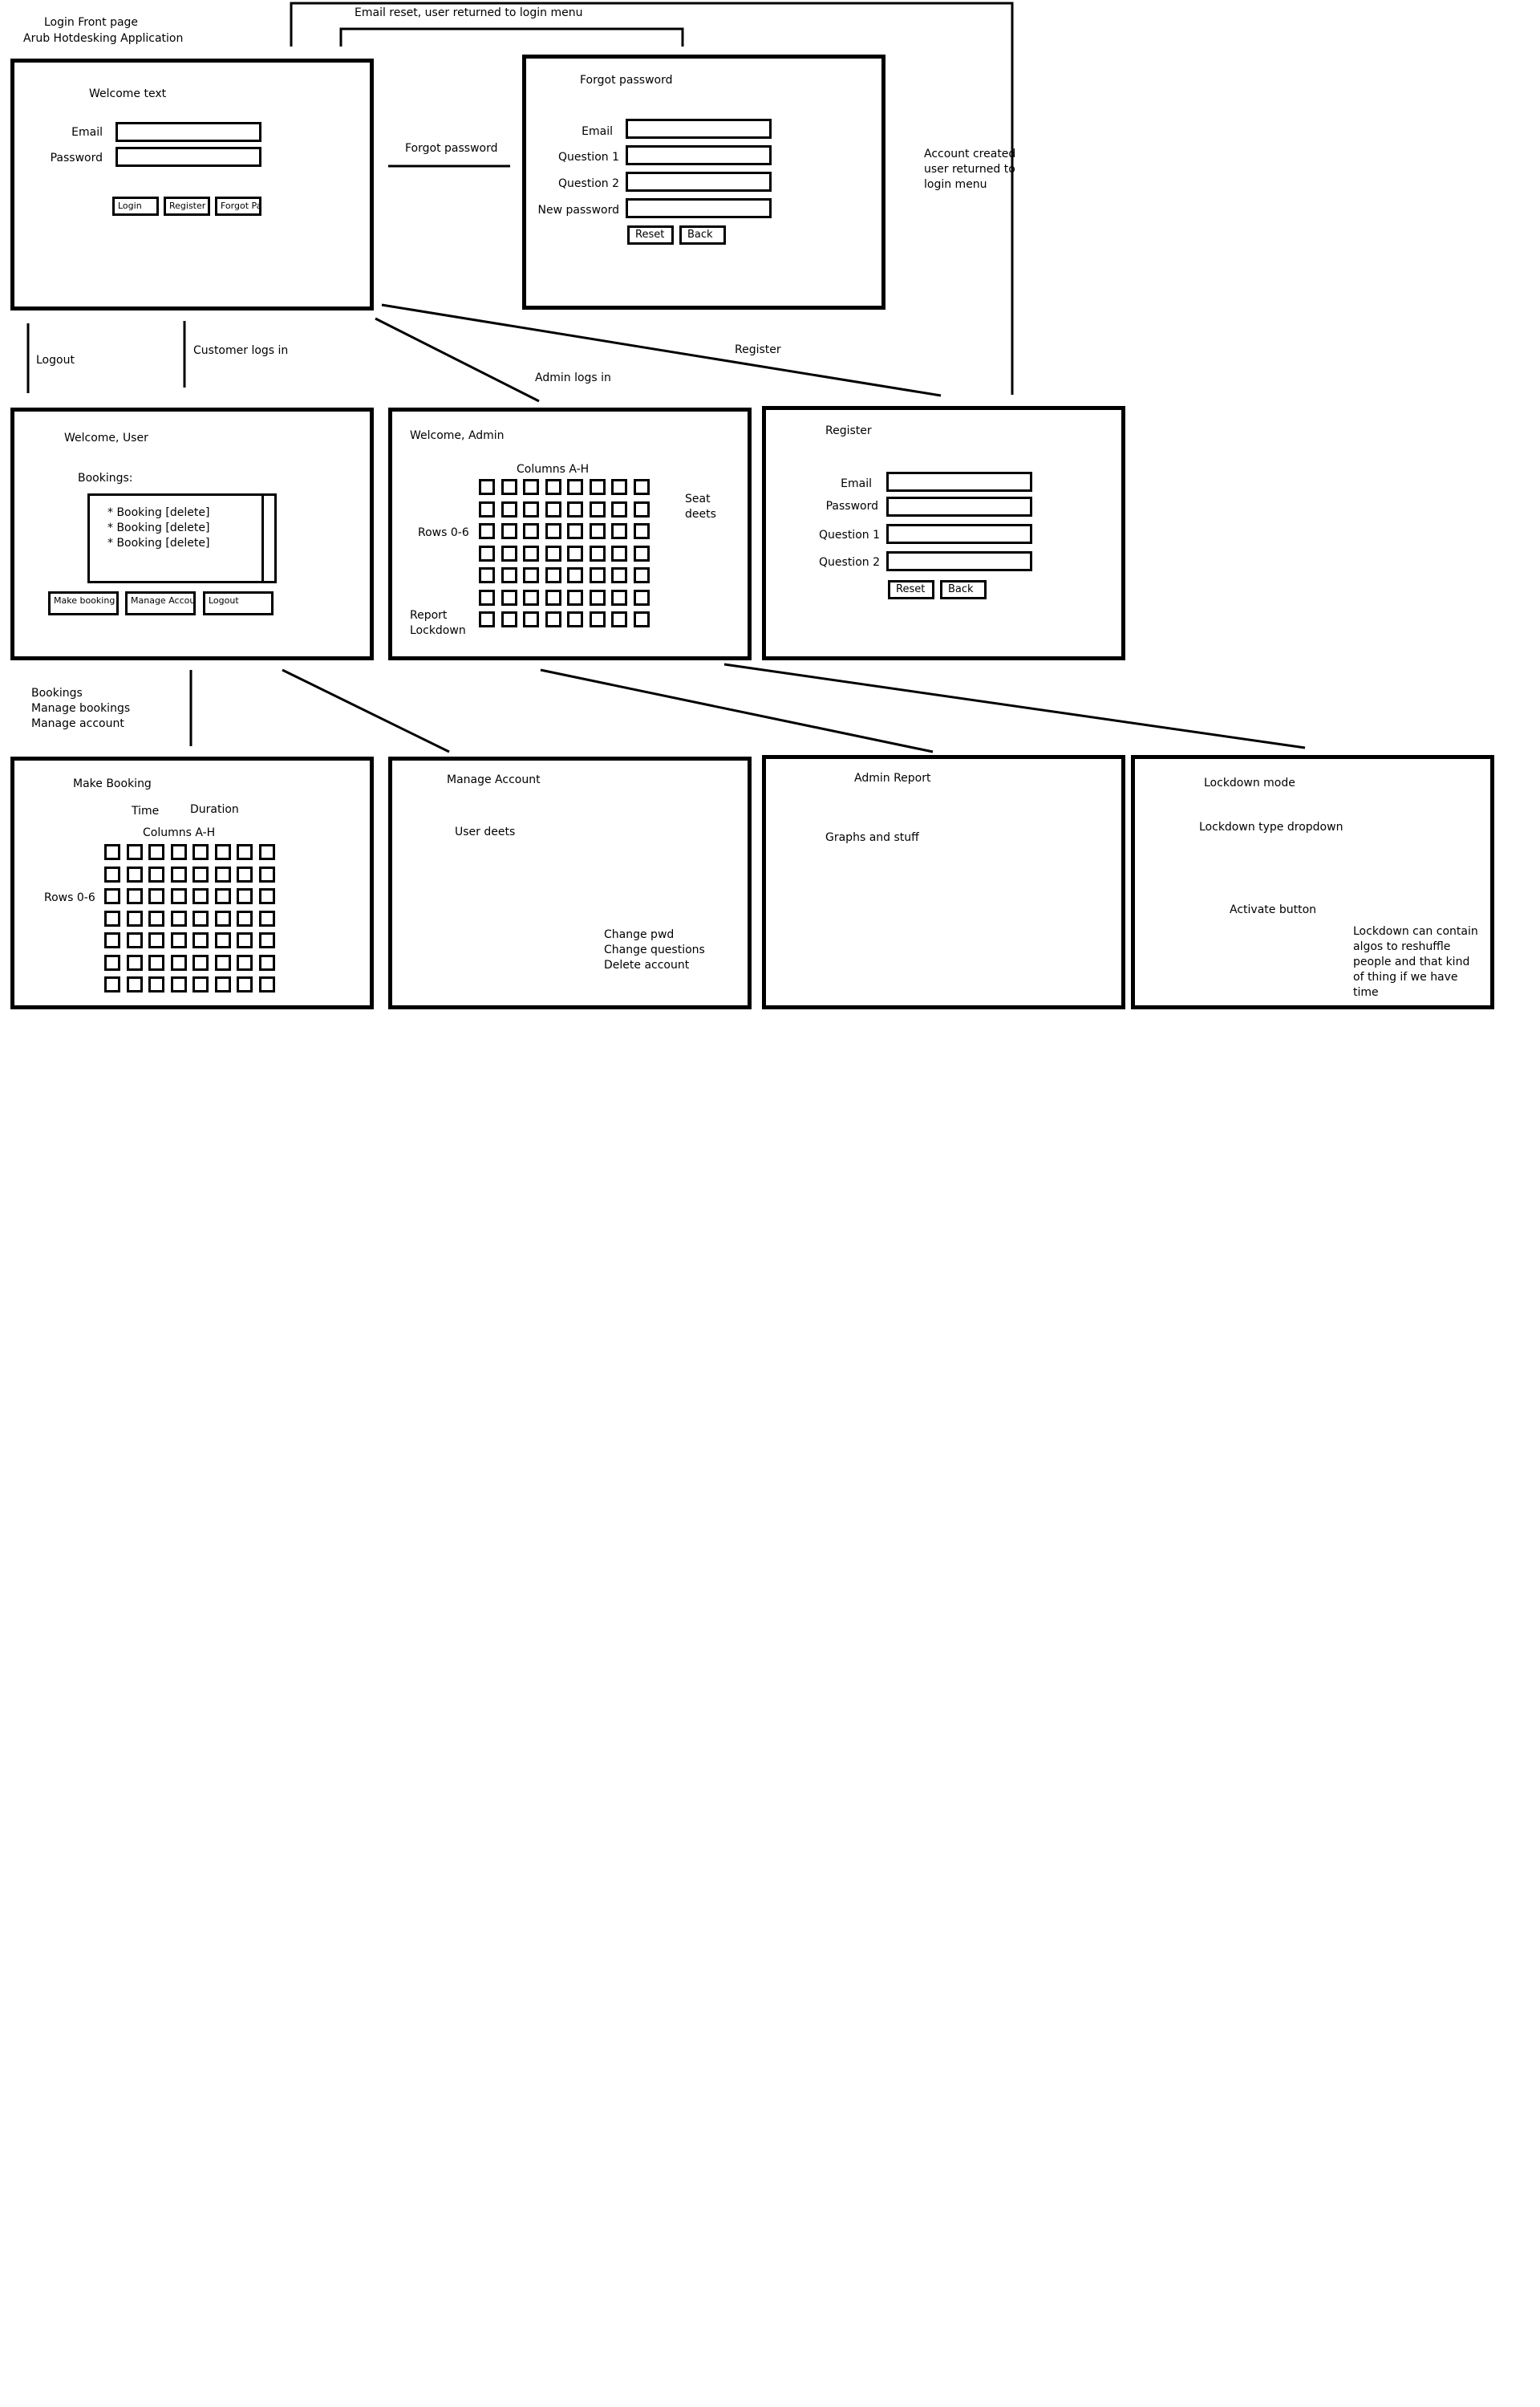 This screenshot has height=2407, width=1540. Describe the element at coordinates (959, 482) in the screenshot. I see `register-email-field` at that location.